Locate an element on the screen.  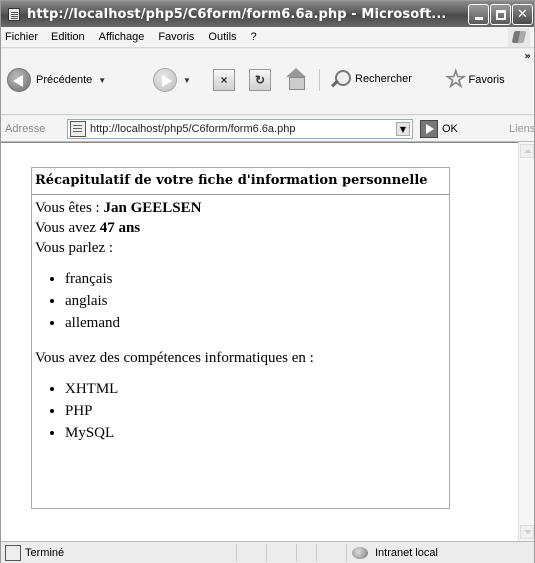
links-toolbar: Liens is located at coordinates (522, 129).